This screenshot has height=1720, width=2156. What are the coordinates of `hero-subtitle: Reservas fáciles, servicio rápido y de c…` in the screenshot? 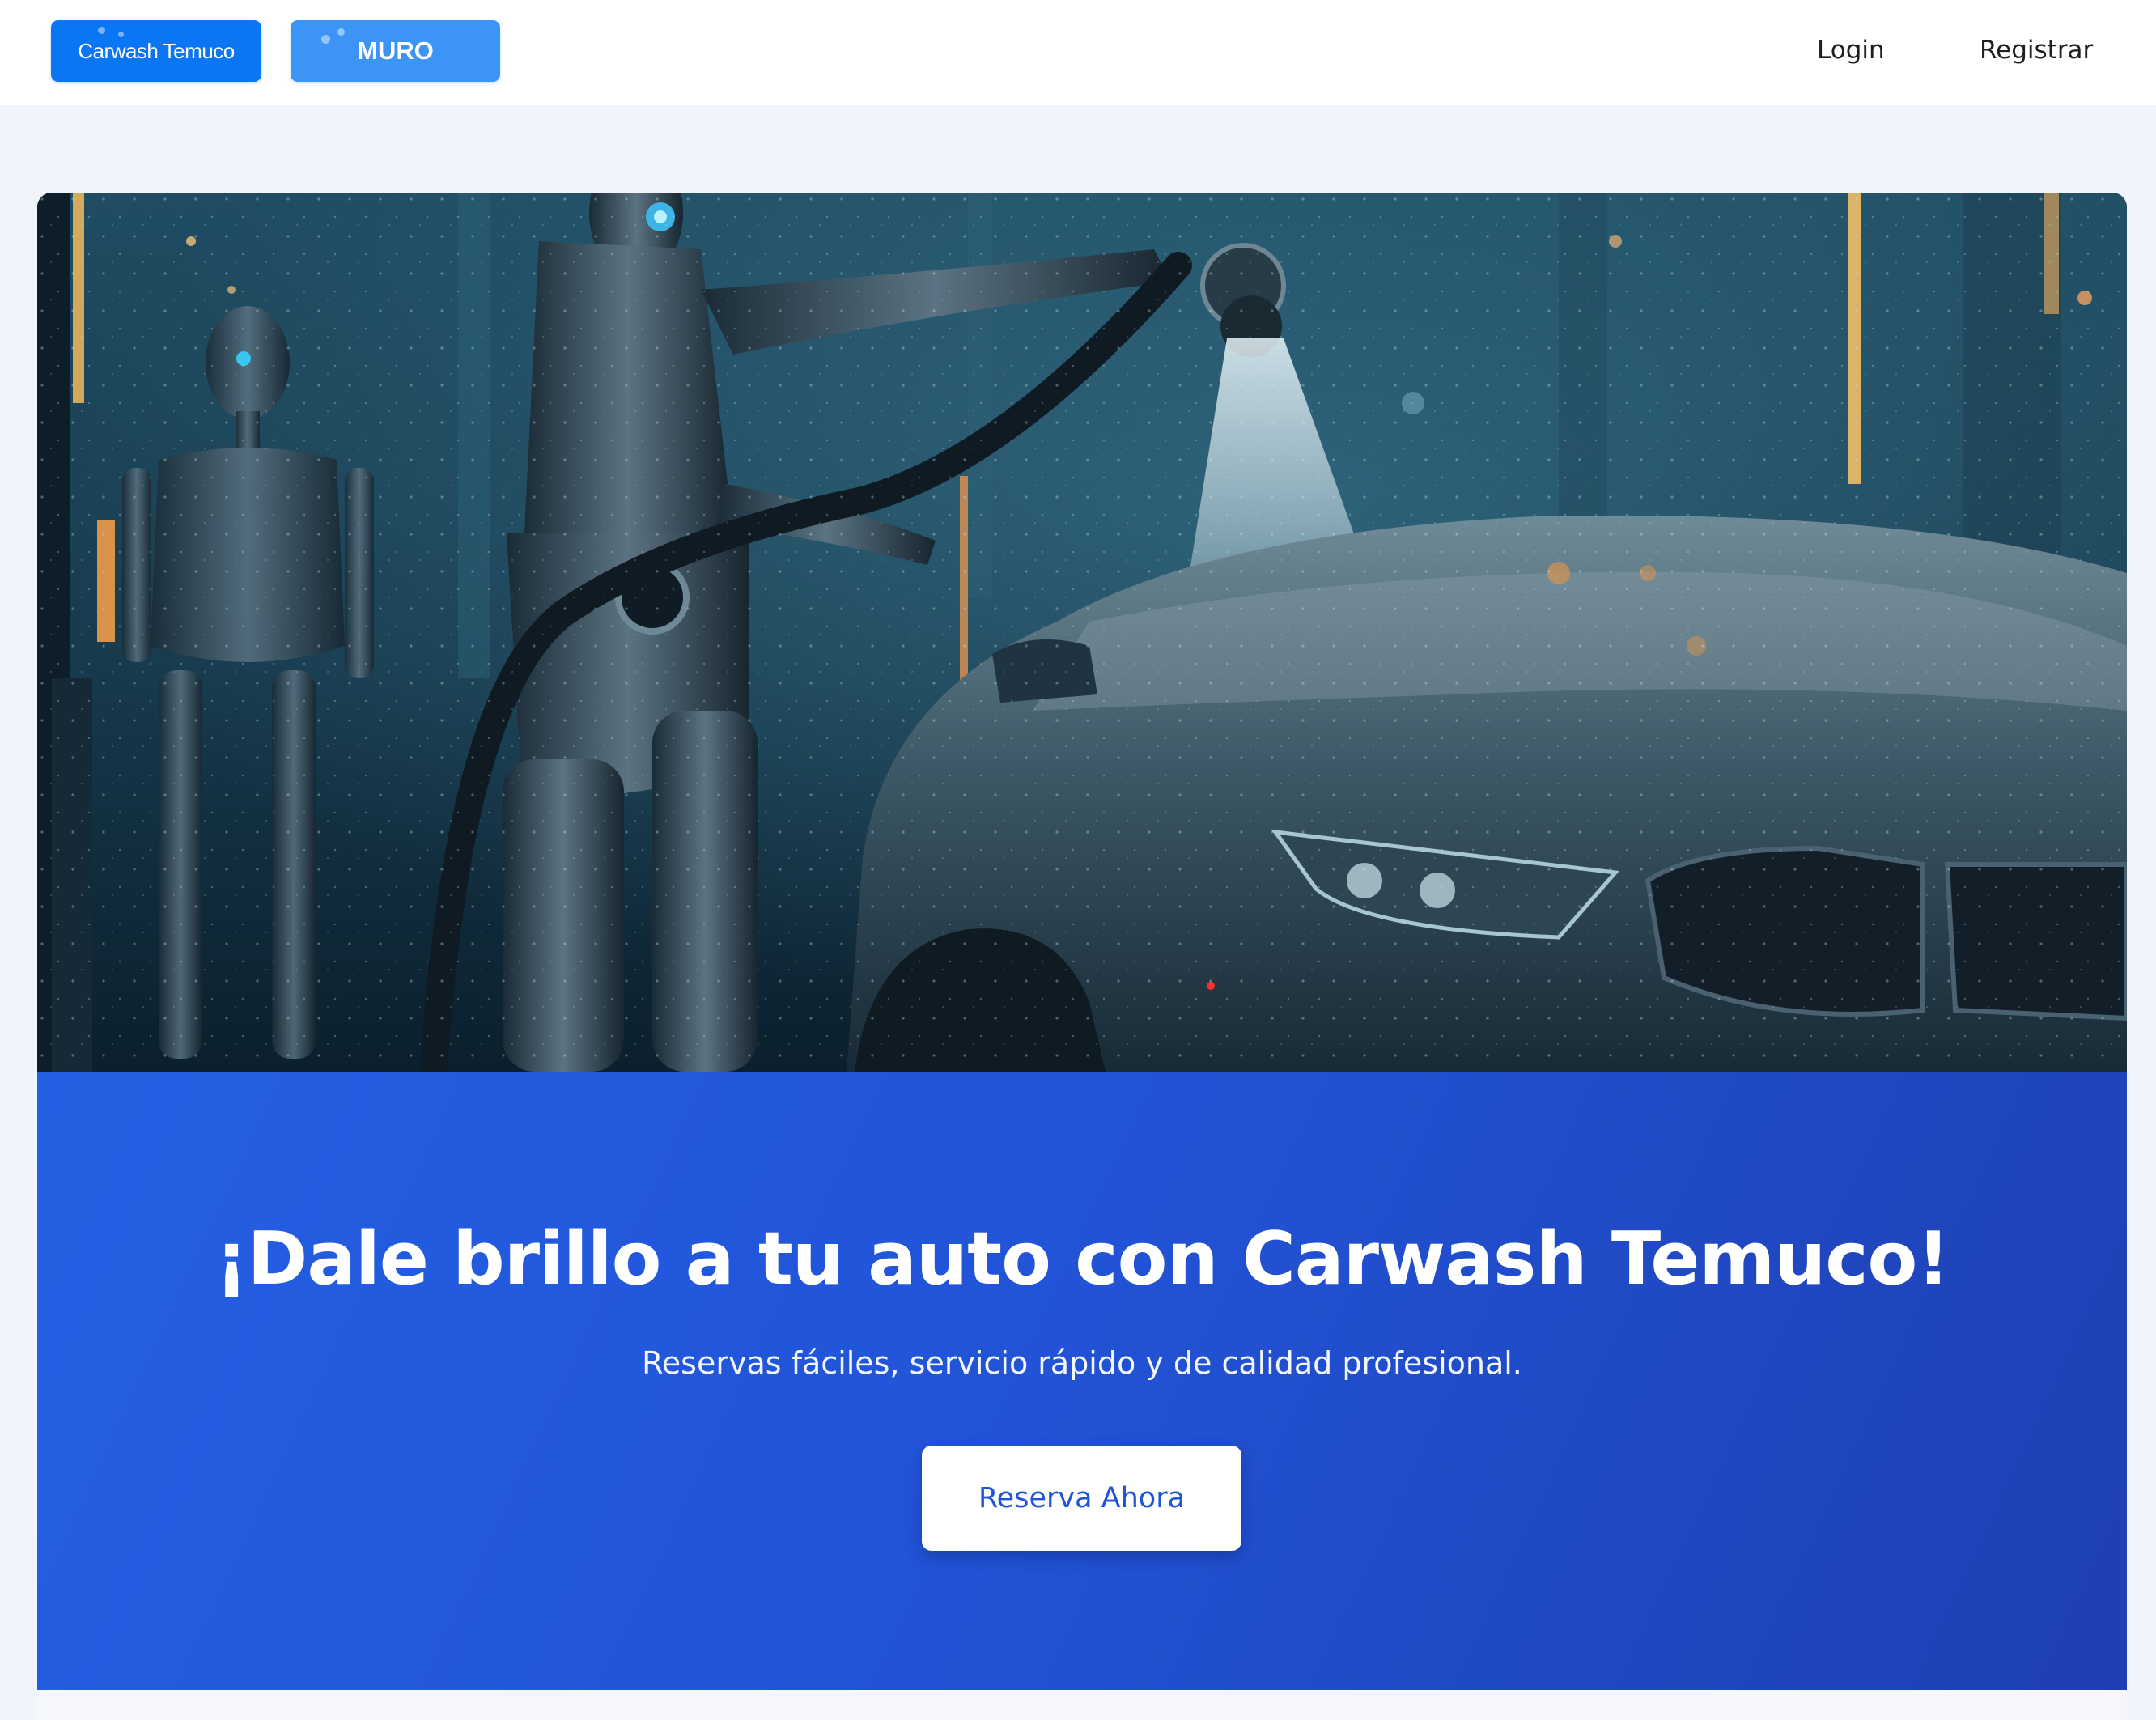 It's located at (1082, 1363).